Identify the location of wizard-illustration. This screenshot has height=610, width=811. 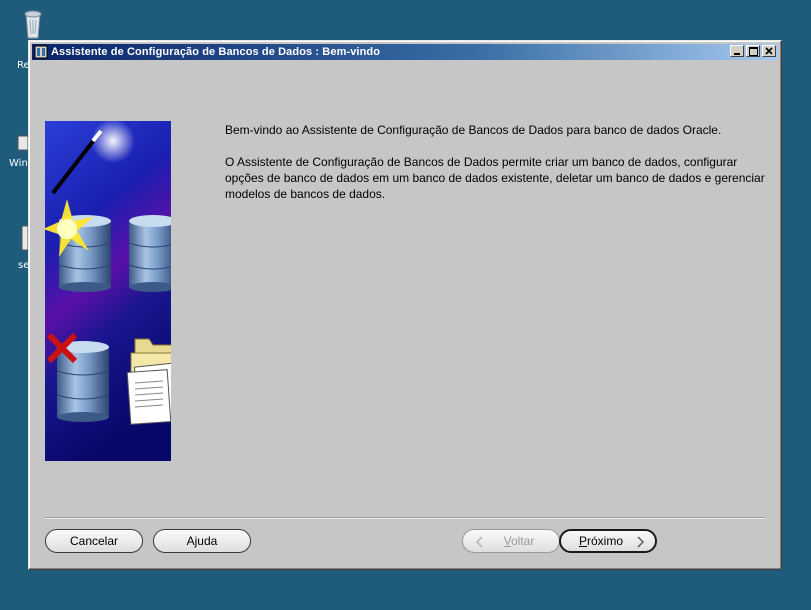
(108, 291).